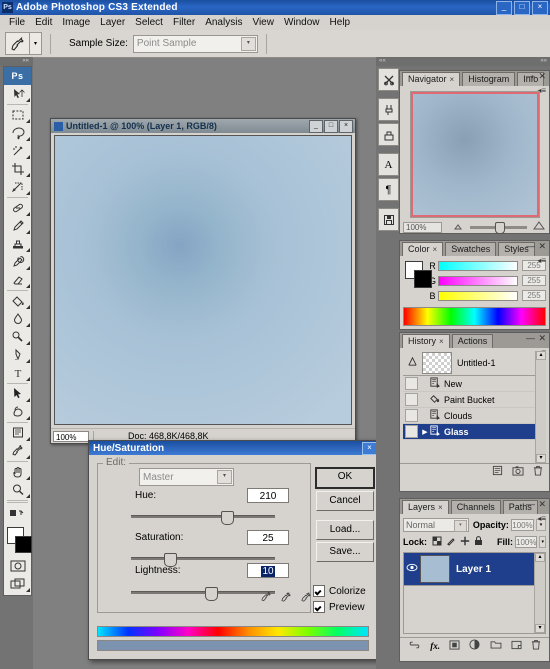  I want to click on new-layer-icon, so click(516, 646).